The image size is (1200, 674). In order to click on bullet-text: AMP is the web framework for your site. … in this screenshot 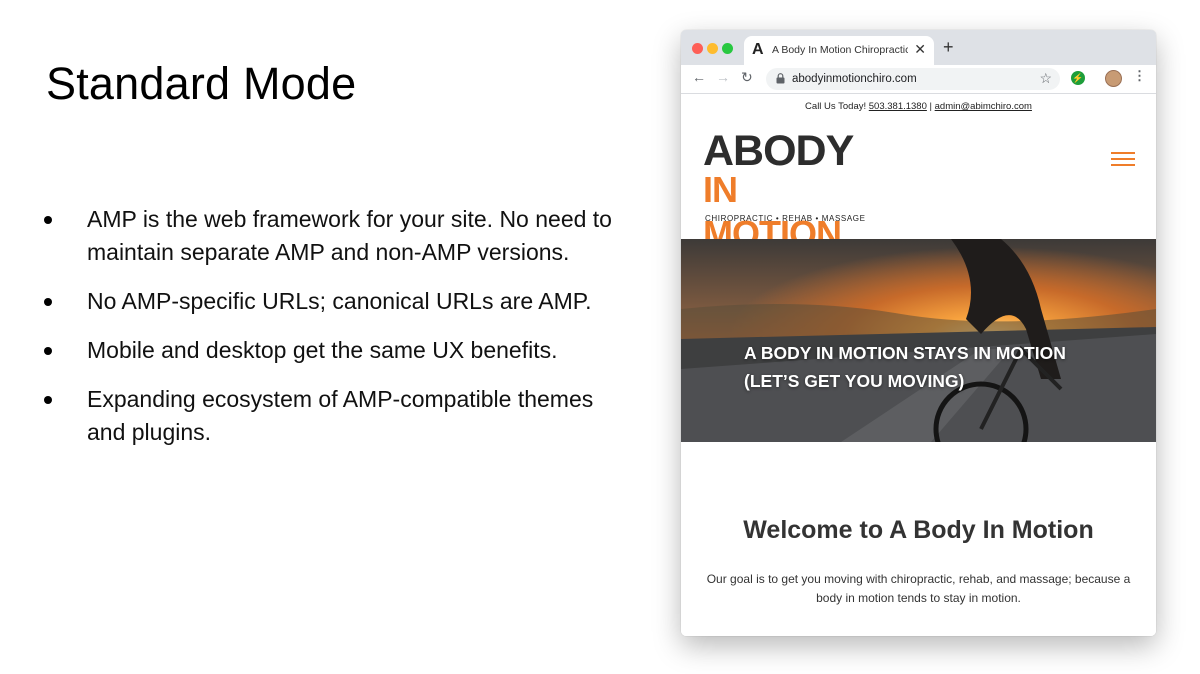, I will do `click(349, 235)`.